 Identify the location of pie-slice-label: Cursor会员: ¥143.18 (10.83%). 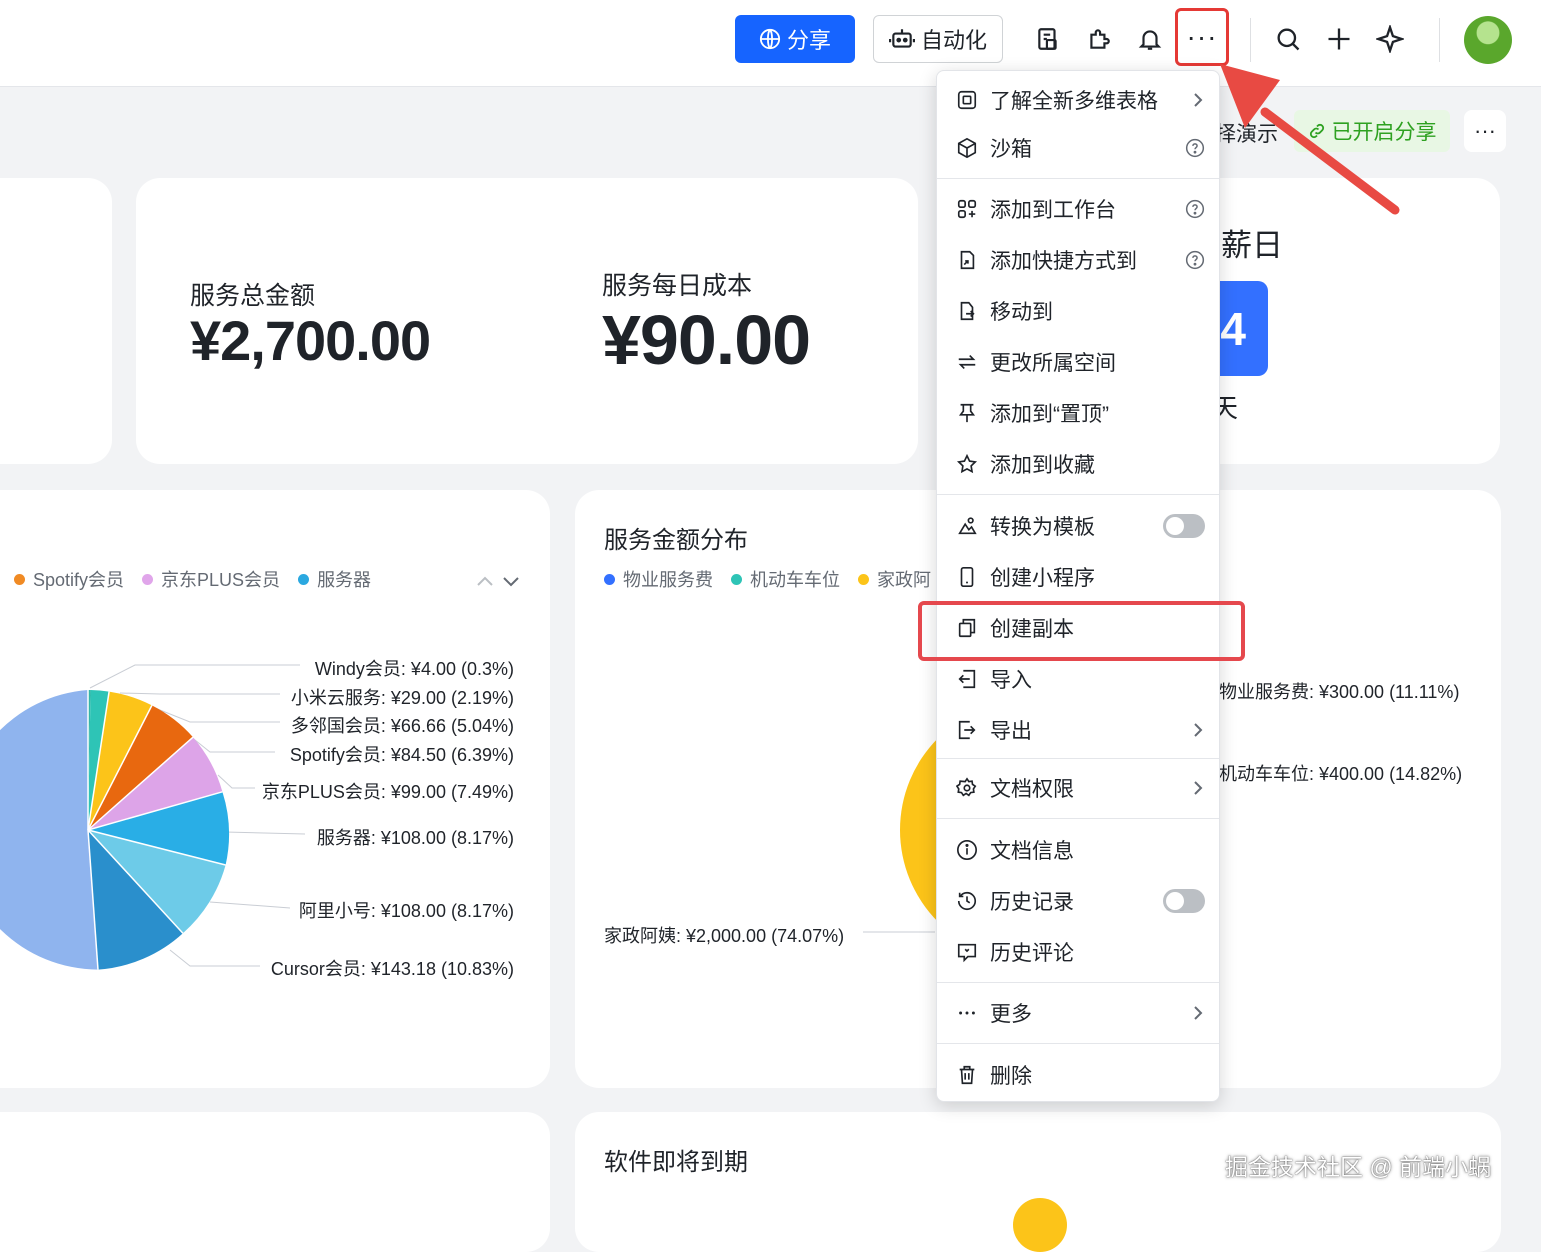
(392, 969).